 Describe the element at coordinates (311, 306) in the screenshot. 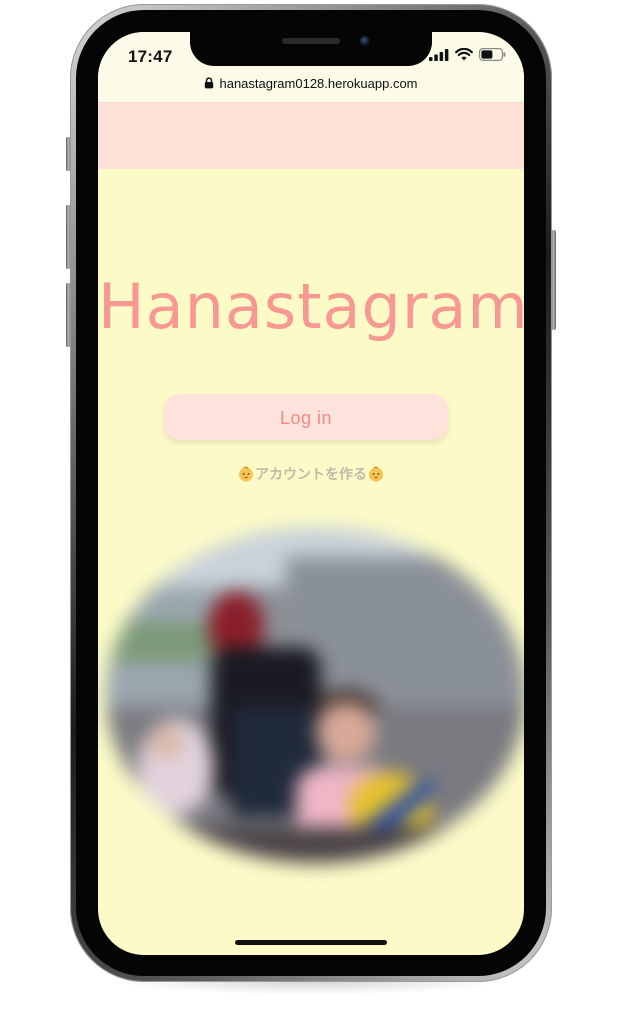

I see `brand-title: Hanastagram` at that location.